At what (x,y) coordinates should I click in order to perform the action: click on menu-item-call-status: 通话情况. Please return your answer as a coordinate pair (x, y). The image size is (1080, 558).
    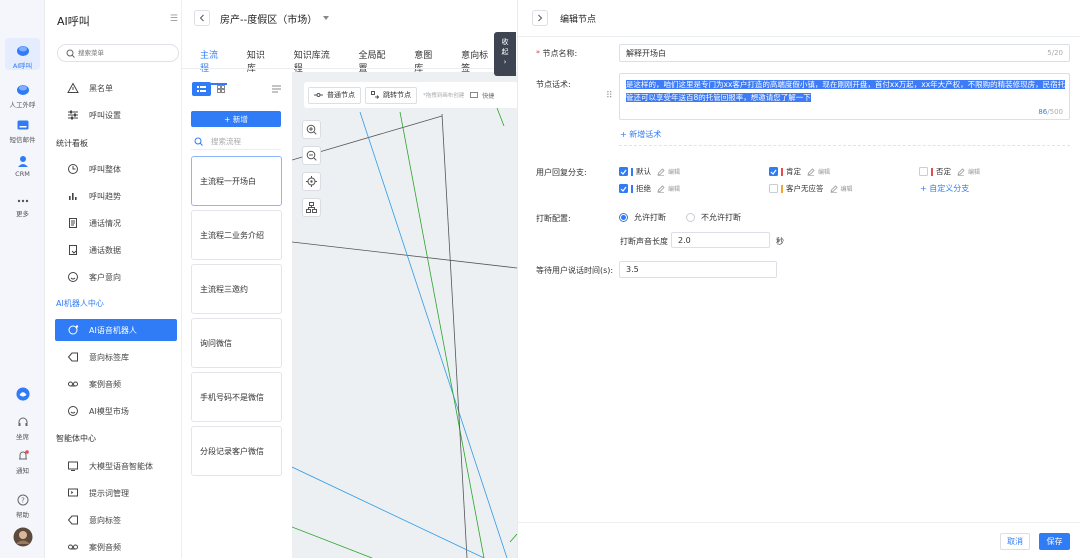
    Looking at the image, I should click on (116, 223).